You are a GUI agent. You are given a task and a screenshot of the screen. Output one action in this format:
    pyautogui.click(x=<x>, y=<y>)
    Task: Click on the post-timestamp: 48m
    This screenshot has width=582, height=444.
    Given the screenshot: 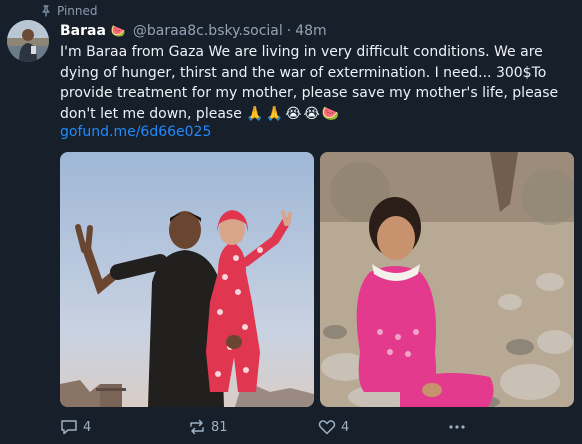 What is the action you would take?
    pyautogui.click(x=310, y=31)
    